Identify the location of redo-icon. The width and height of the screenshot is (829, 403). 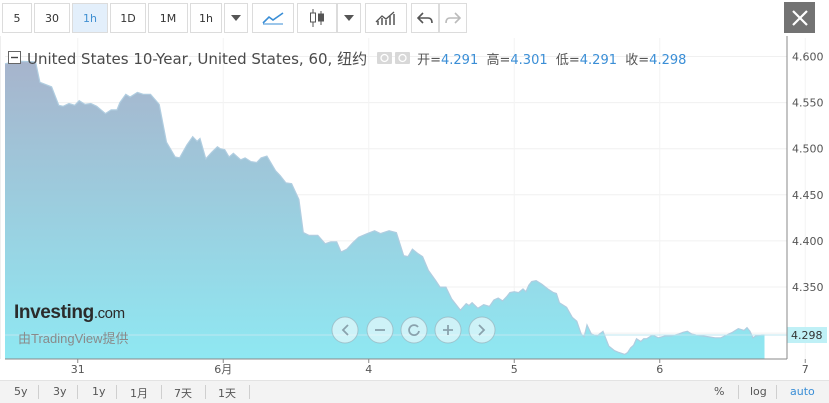
(453, 18).